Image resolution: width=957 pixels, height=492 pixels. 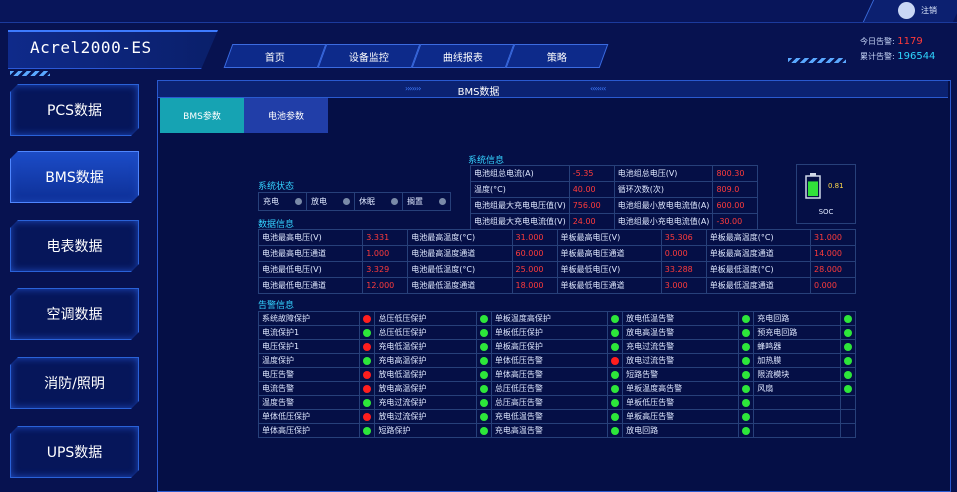 What do you see at coordinates (74, 314) in the screenshot?
I see `sidebar-item-aircon: 空调数据` at bounding box center [74, 314].